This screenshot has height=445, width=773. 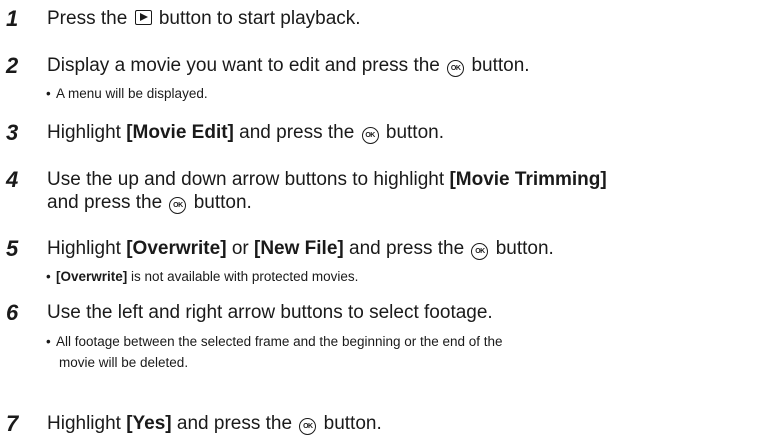 I want to click on note-text: is not available with protected movies., so click(x=245, y=276).